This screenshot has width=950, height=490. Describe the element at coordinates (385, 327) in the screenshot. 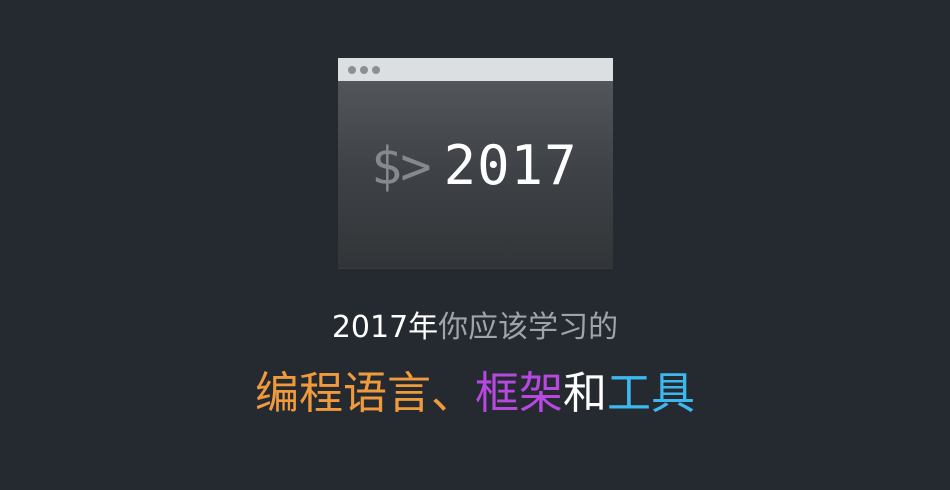

I see `headline-year: 2017年` at that location.